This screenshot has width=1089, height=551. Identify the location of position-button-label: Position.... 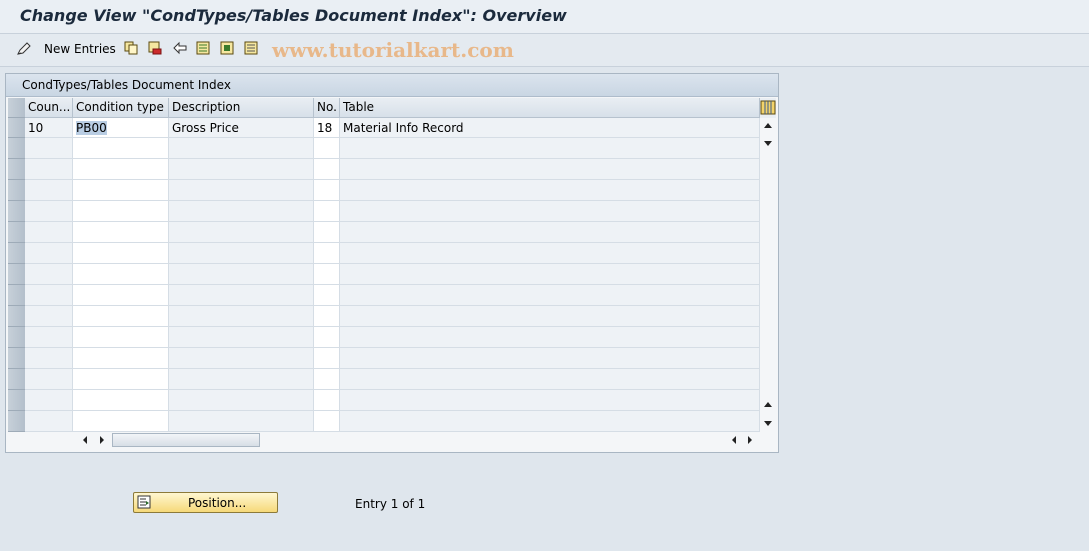
(217, 503).